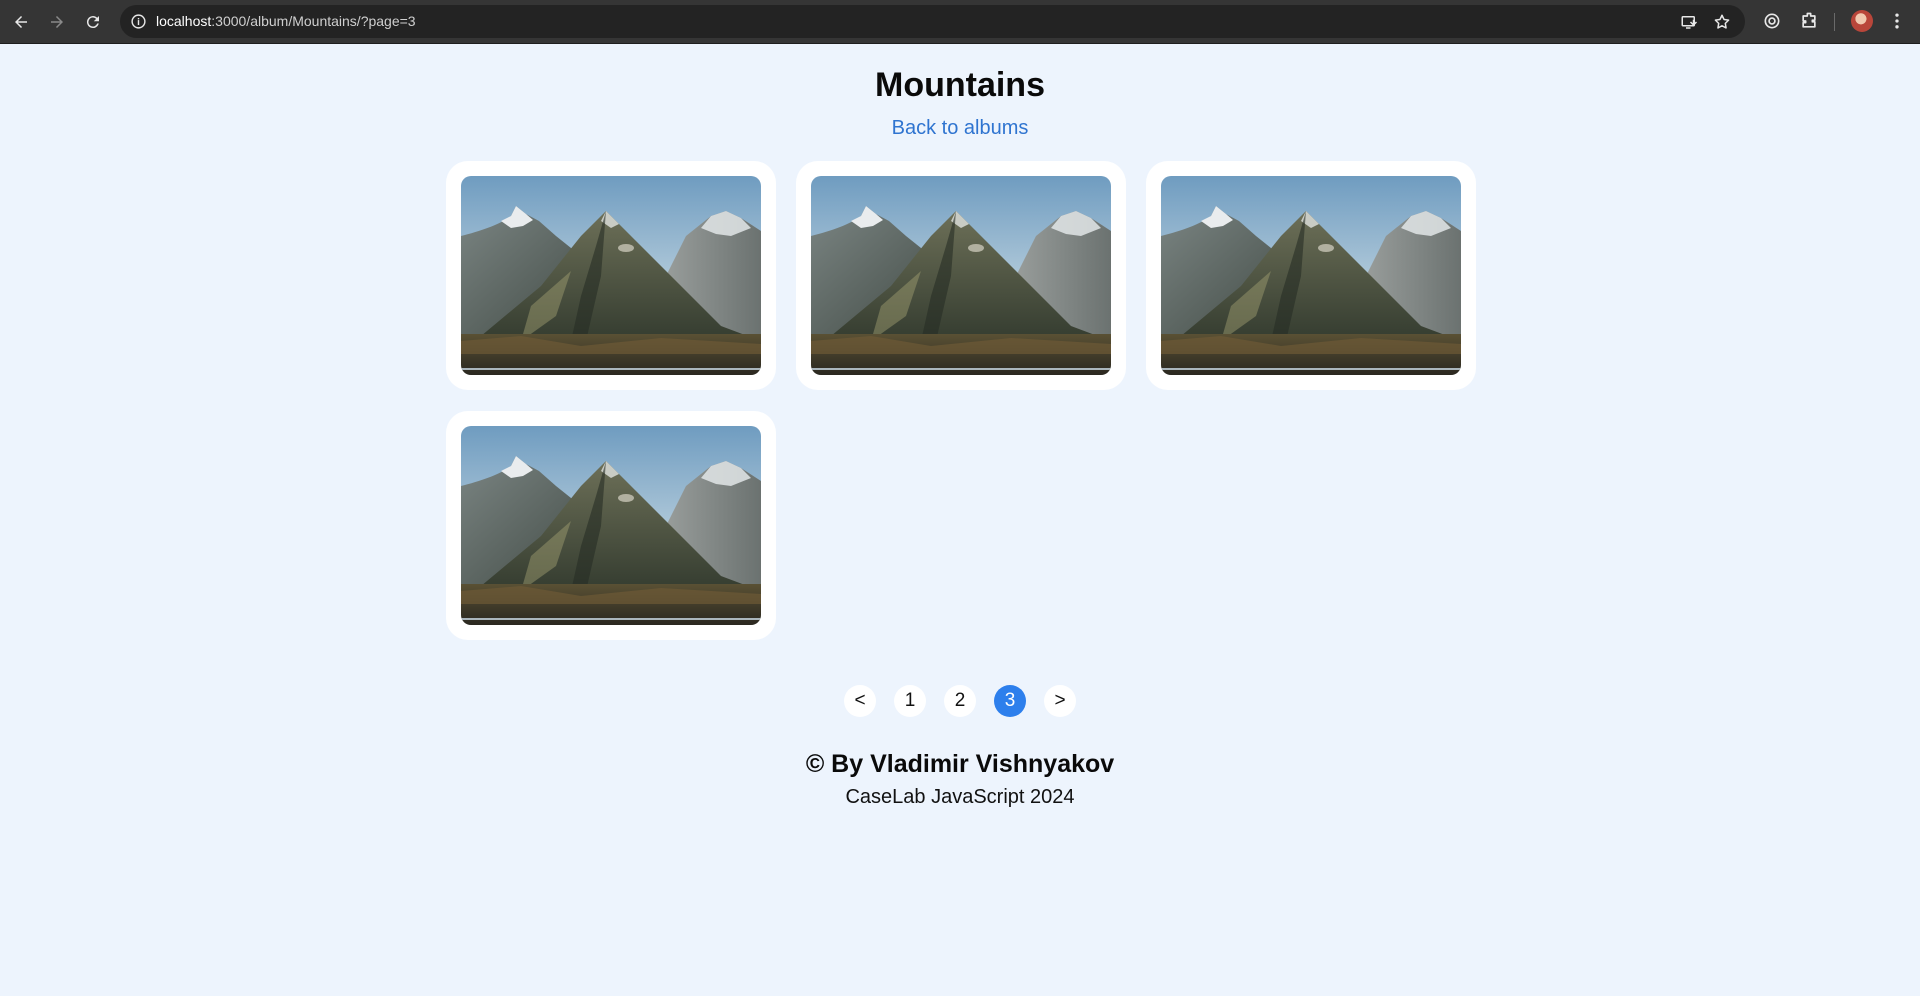  Describe the element at coordinates (1060, 701) in the screenshot. I see `next-page-button: >` at that location.